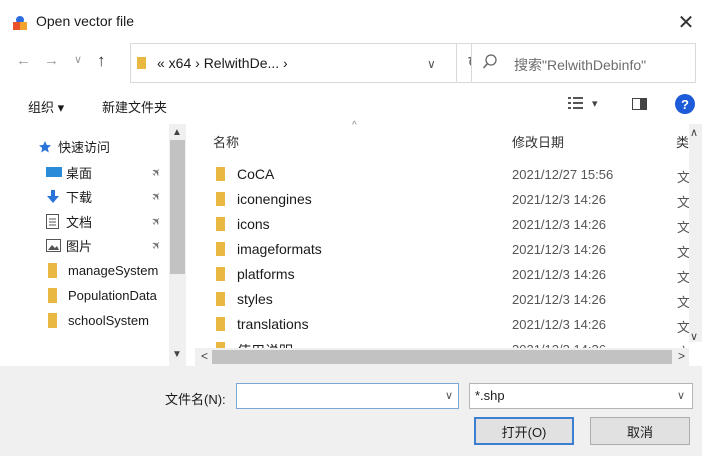 The height and width of the screenshot is (456, 702). I want to click on filename-history-dropdown: ∨, so click(449, 395).